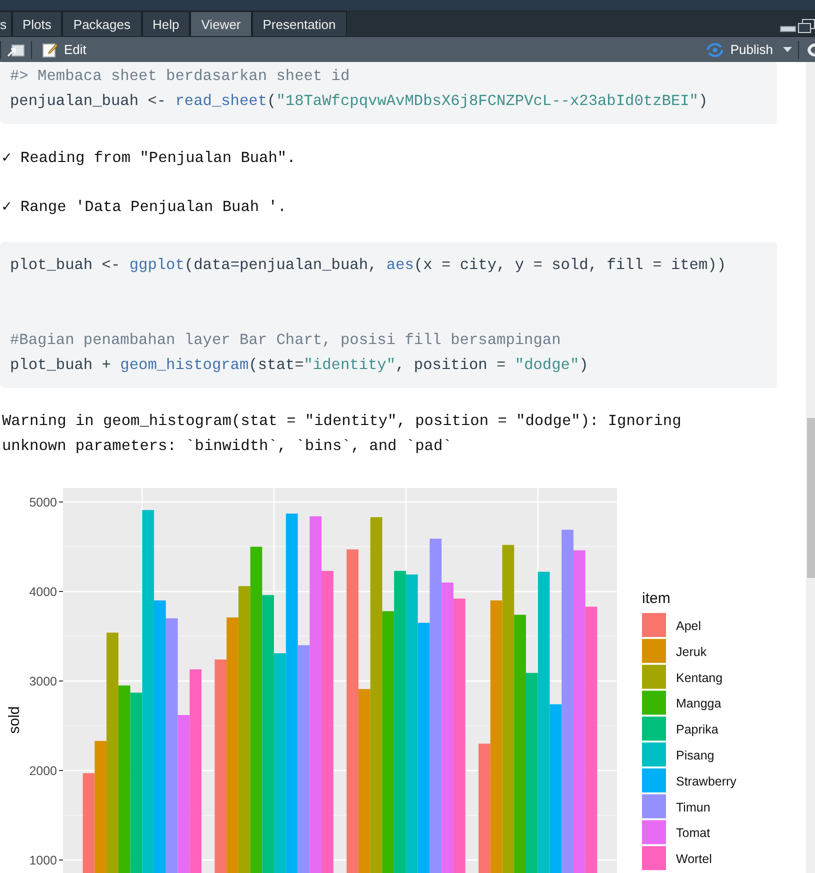  I want to click on pane-tab: s, so click(6, 23).